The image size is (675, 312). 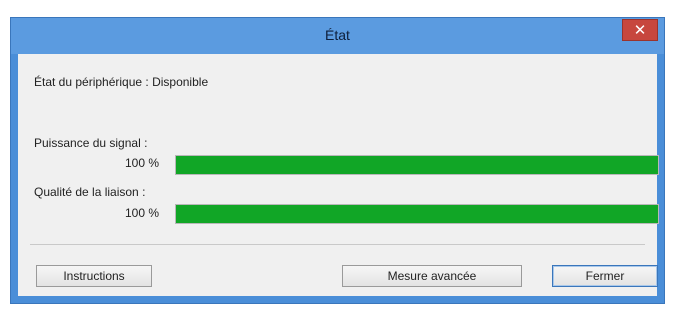 I want to click on device-status-text: État du périphérique : Disponible, so click(x=121, y=82).